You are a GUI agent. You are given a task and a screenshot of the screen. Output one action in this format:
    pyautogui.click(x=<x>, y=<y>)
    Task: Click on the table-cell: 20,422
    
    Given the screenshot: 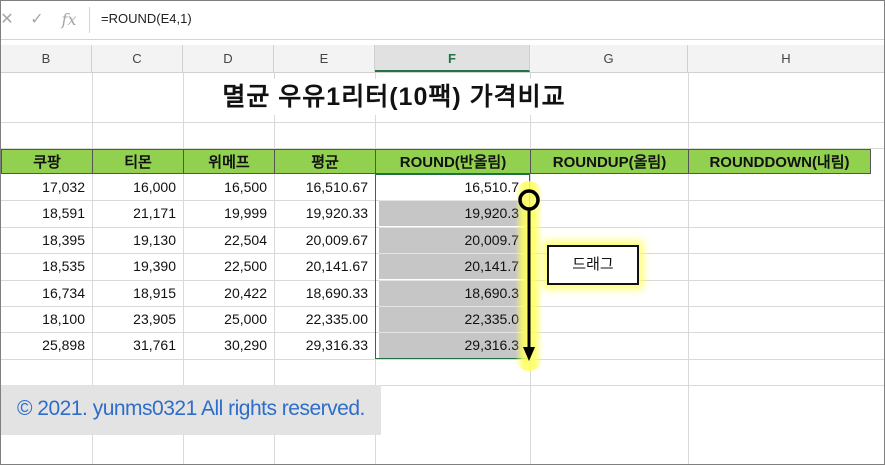 What is the action you would take?
    pyautogui.click(x=228, y=293)
    